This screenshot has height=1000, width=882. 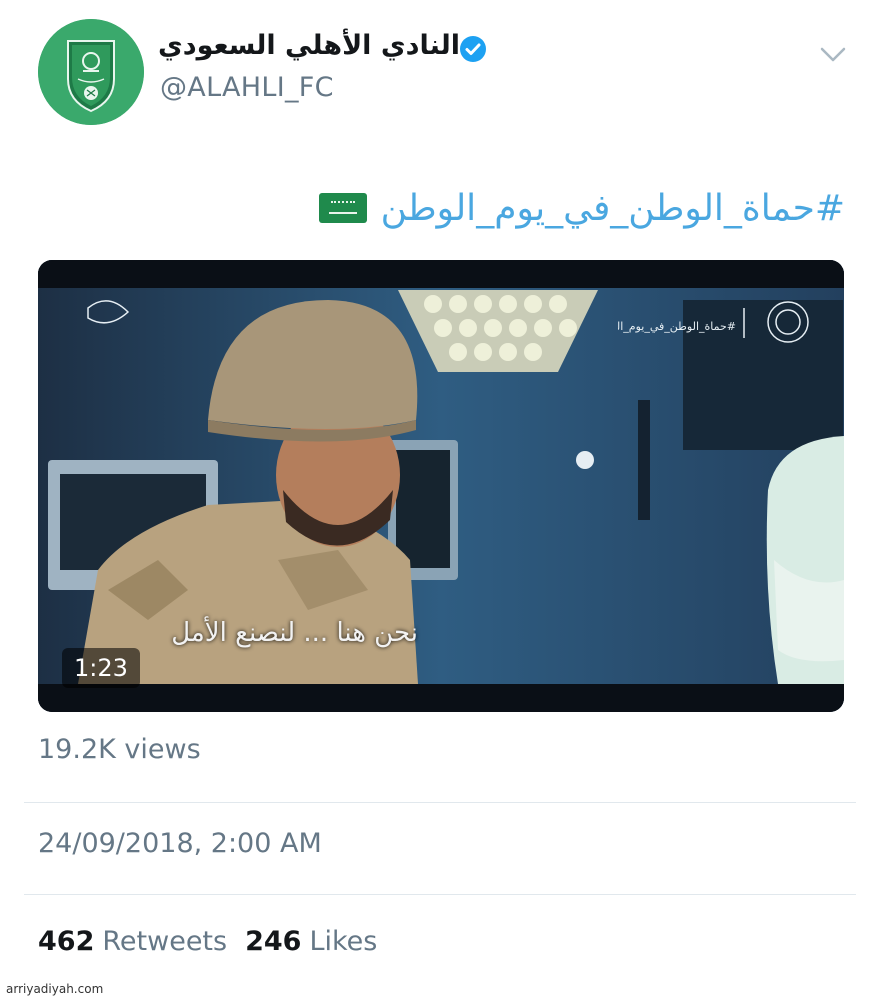 I want to click on video-duration-badge: 1:23, so click(x=101, y=668).